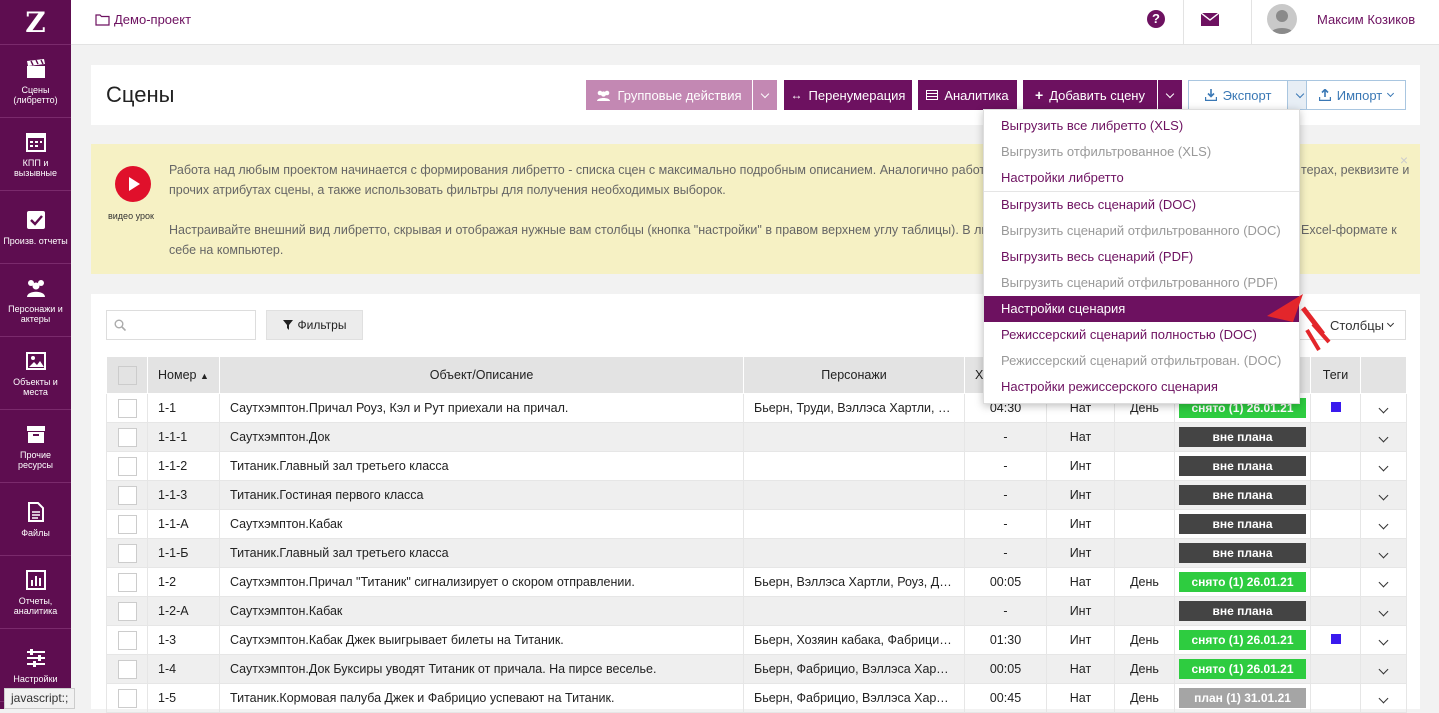  Describe the element at coordinates (1210, 19) in the screenshot. I see `mail-icon` at that location.